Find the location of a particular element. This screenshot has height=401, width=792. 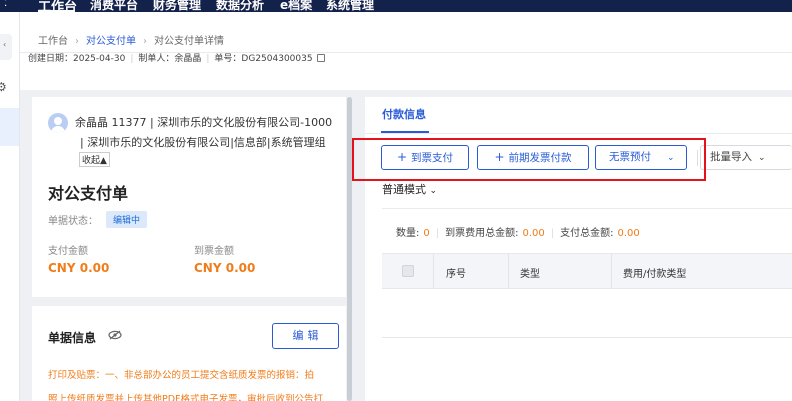

invoice-amount-label: 到票金额 is located at coordinates (214, 251).